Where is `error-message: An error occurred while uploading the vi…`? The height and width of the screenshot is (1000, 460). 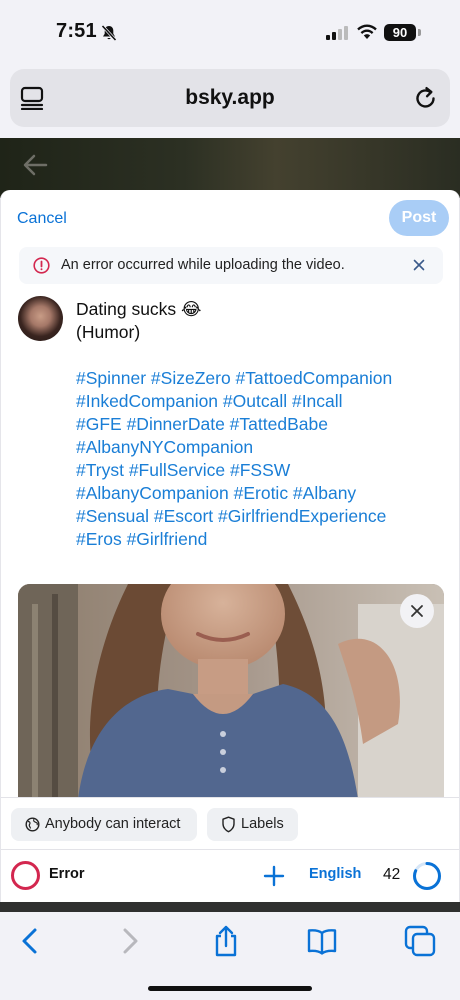
error-message: An error occurred while uploading the vi… is located at coordinates (203, 265).